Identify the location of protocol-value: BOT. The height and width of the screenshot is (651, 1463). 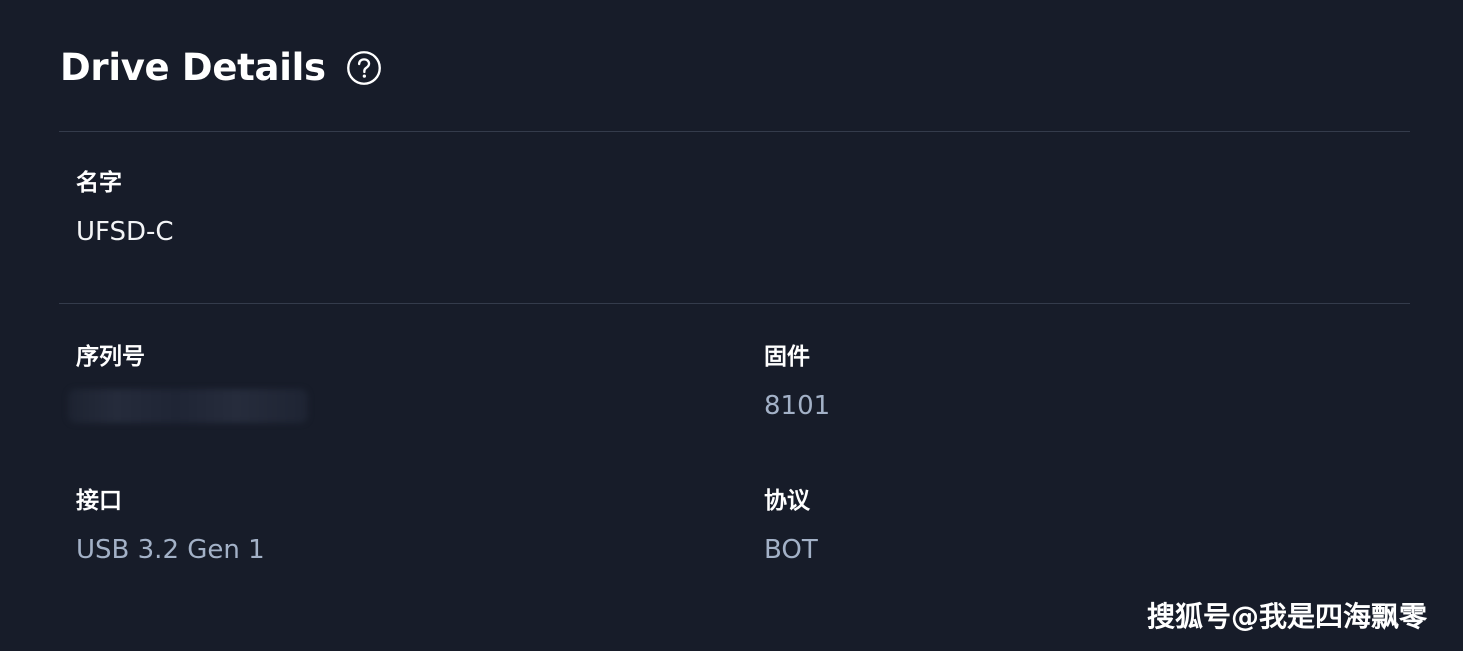
(791, 550).